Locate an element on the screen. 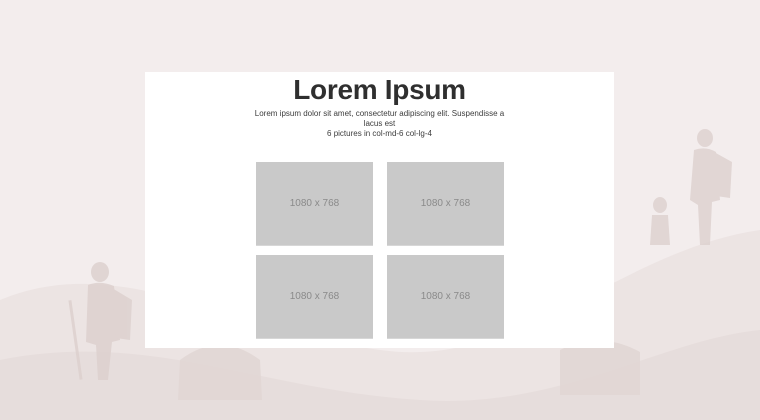 The width and height of the screenshot is (760, 420). description-subline: 6 pictures in col-md-6 col-lg-4 is located at coordinates (379, 133).